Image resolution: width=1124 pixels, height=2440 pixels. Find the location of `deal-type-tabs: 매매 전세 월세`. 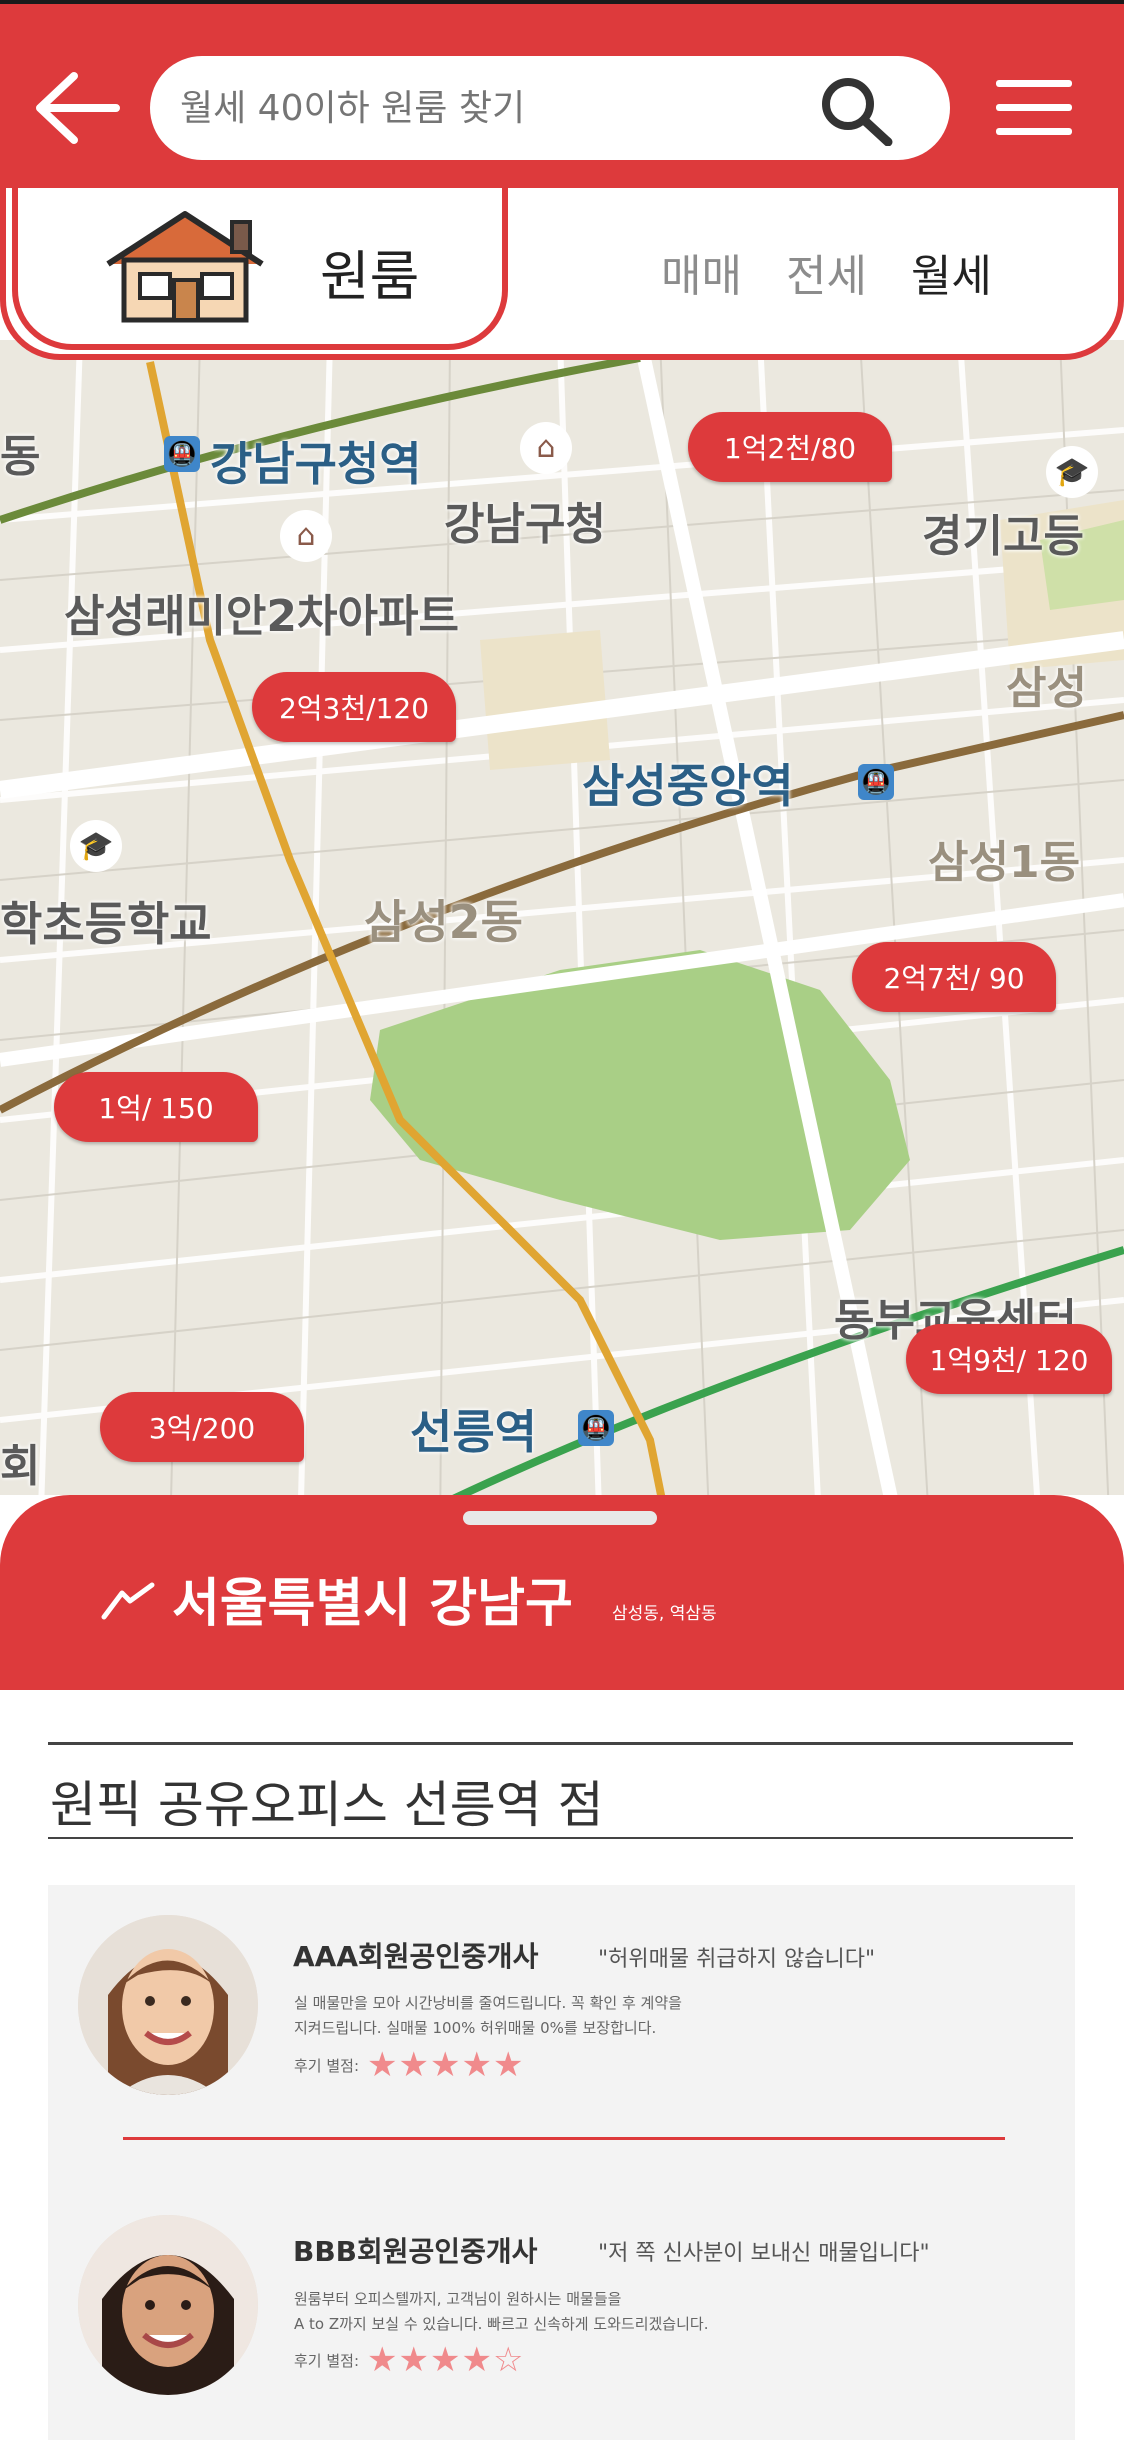

deal-type-tabs: 매매 전세 월세 is located at coordinates (826, 272).